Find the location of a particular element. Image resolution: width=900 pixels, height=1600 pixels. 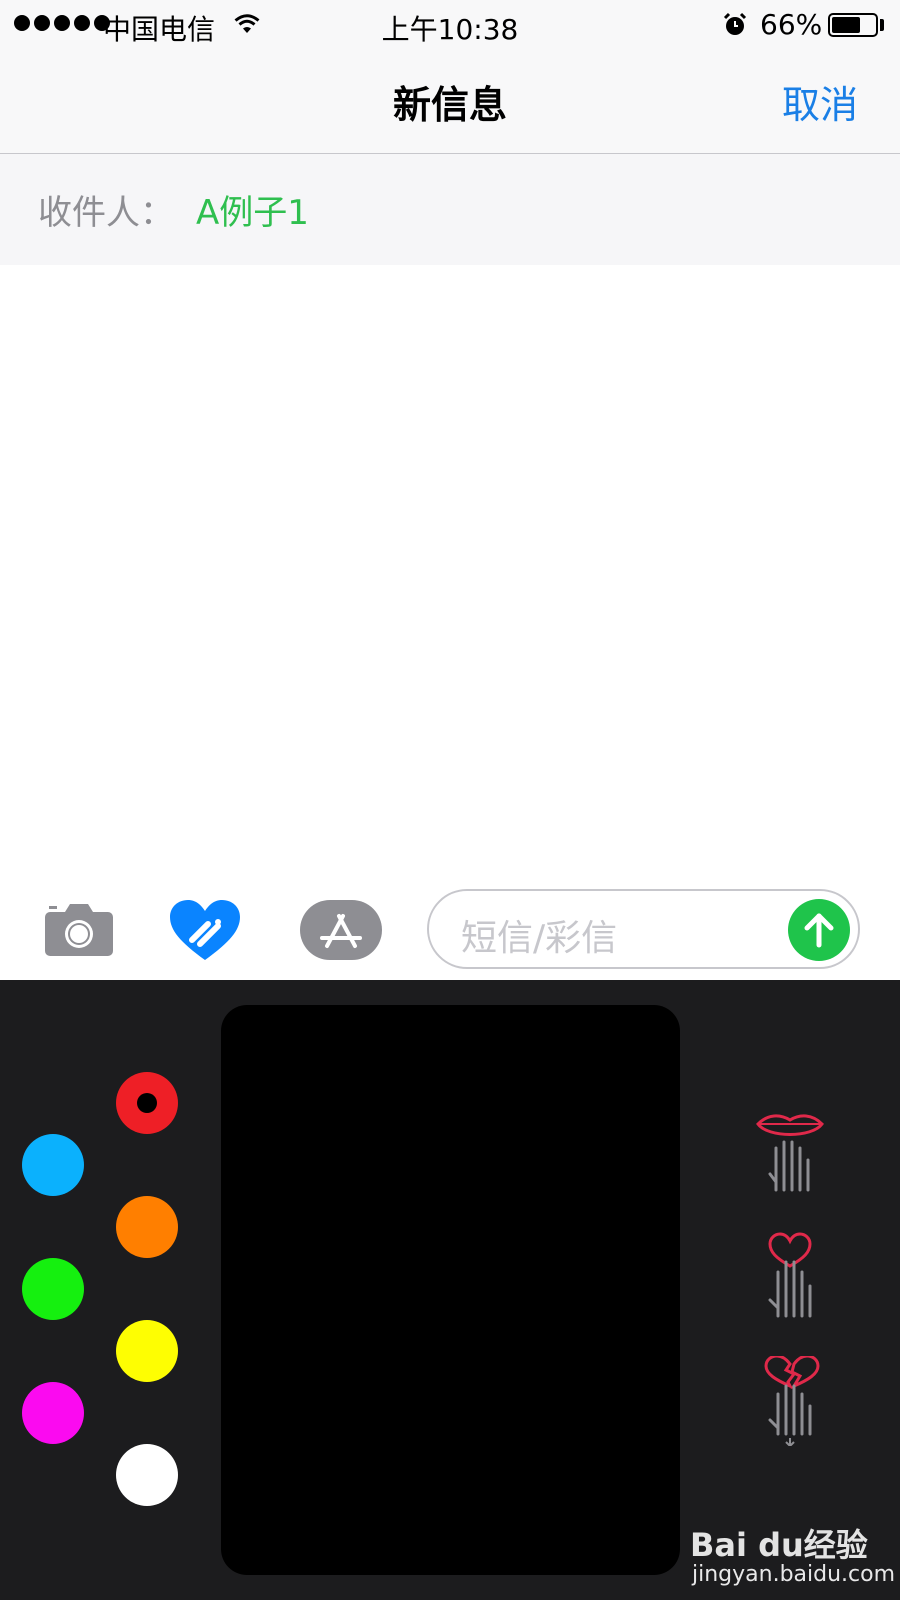

baidu-watermark: Bai du经验 jingyan.baidu.com is located at coordinates (795, 1560).